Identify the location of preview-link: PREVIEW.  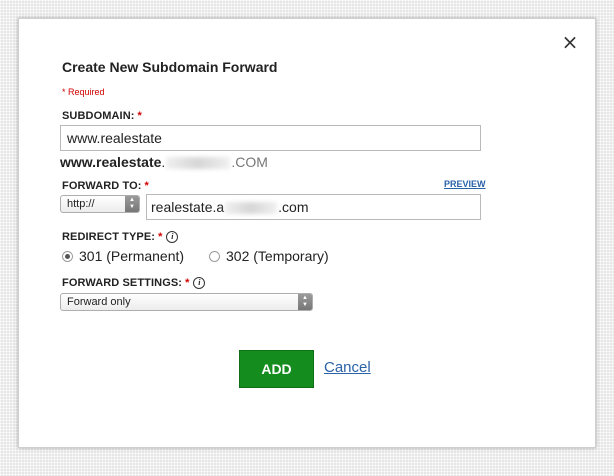
(465, 184).